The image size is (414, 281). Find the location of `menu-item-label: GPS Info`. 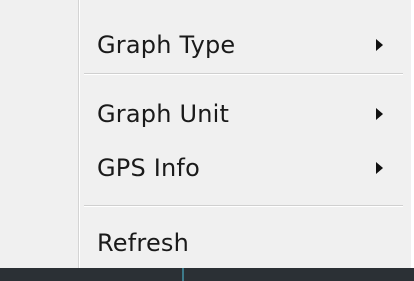

menu-item-label: GPS Info is located at coordinates (148, 168).